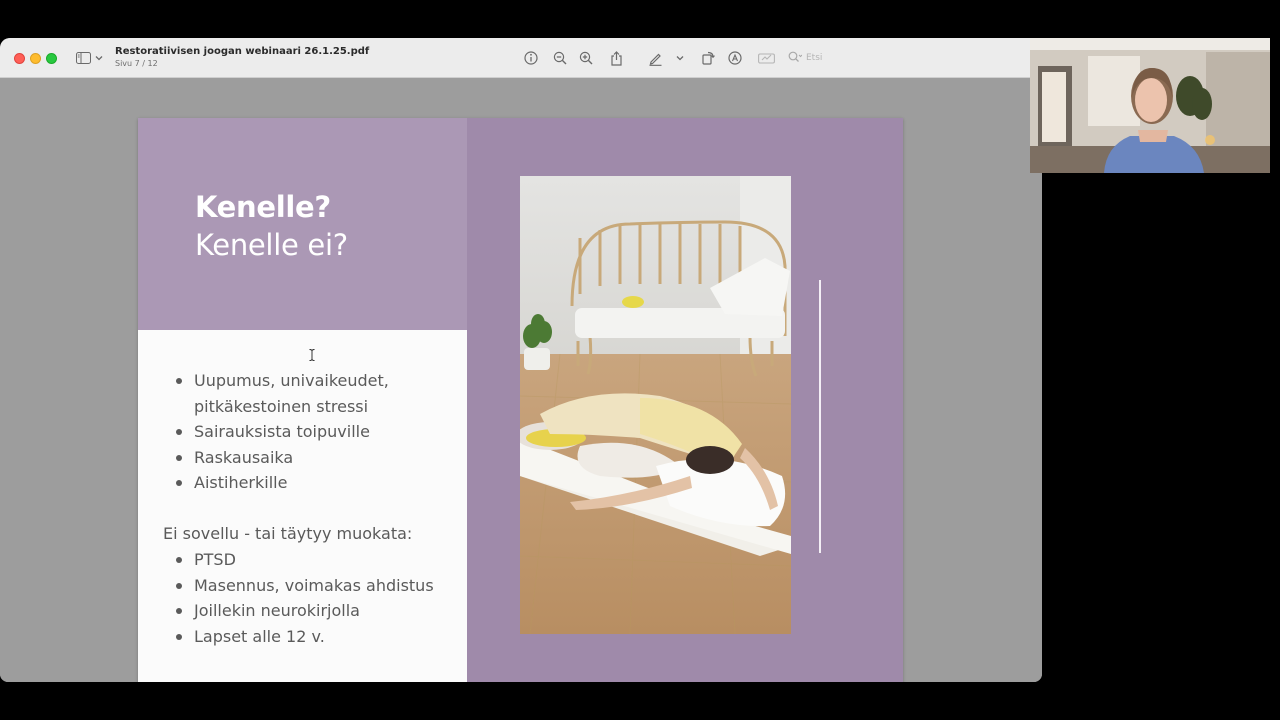 The height and width of the screenshot is (720, 1280). I want to click on sidebar-icon, so click(83, 58).